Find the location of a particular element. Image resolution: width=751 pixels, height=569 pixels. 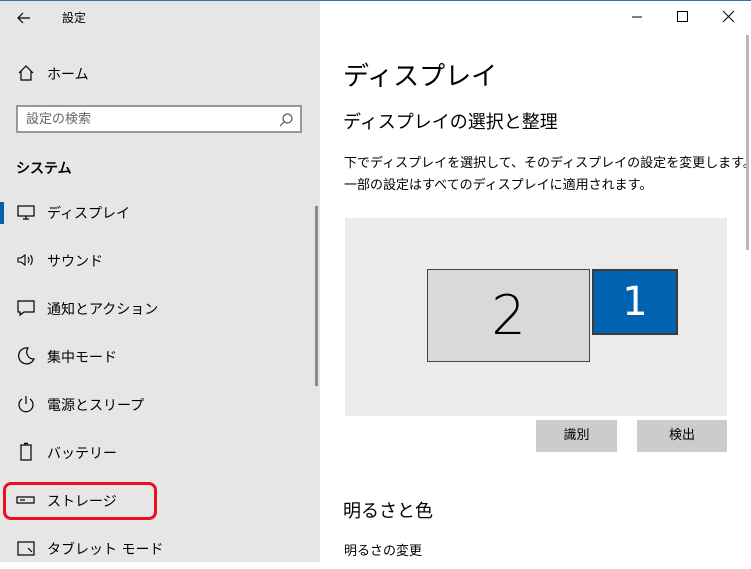

window-title: 設定 is located at coordinates (74, 18).